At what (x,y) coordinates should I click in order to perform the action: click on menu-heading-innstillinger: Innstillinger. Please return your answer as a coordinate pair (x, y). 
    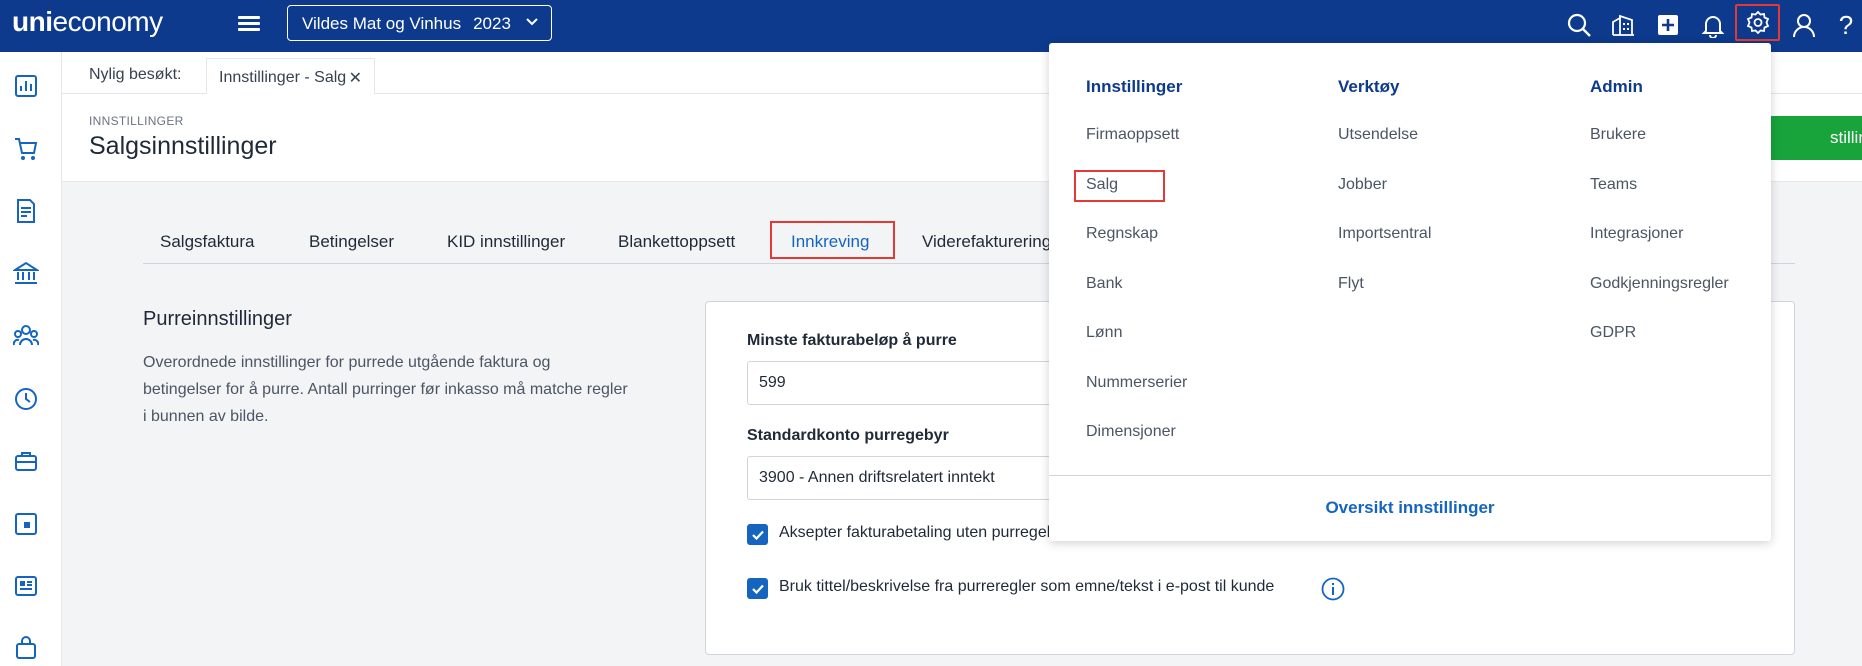
    Looking at the image, I should click on (1134, 86).